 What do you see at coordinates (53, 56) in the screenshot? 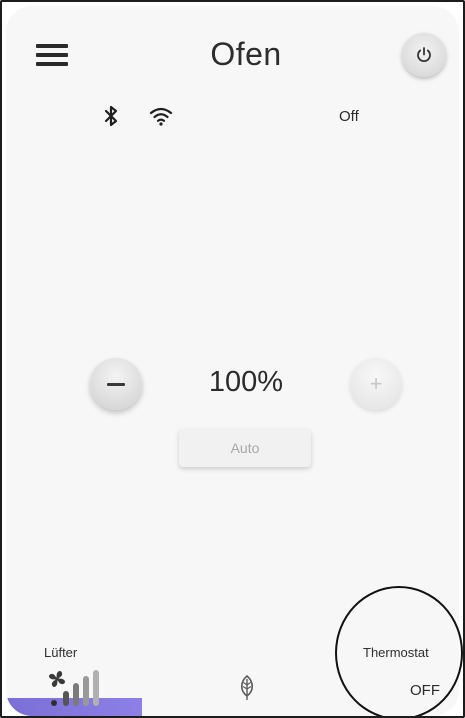
I see `hamburger-menu-icon` at bounding box center [53, 56].